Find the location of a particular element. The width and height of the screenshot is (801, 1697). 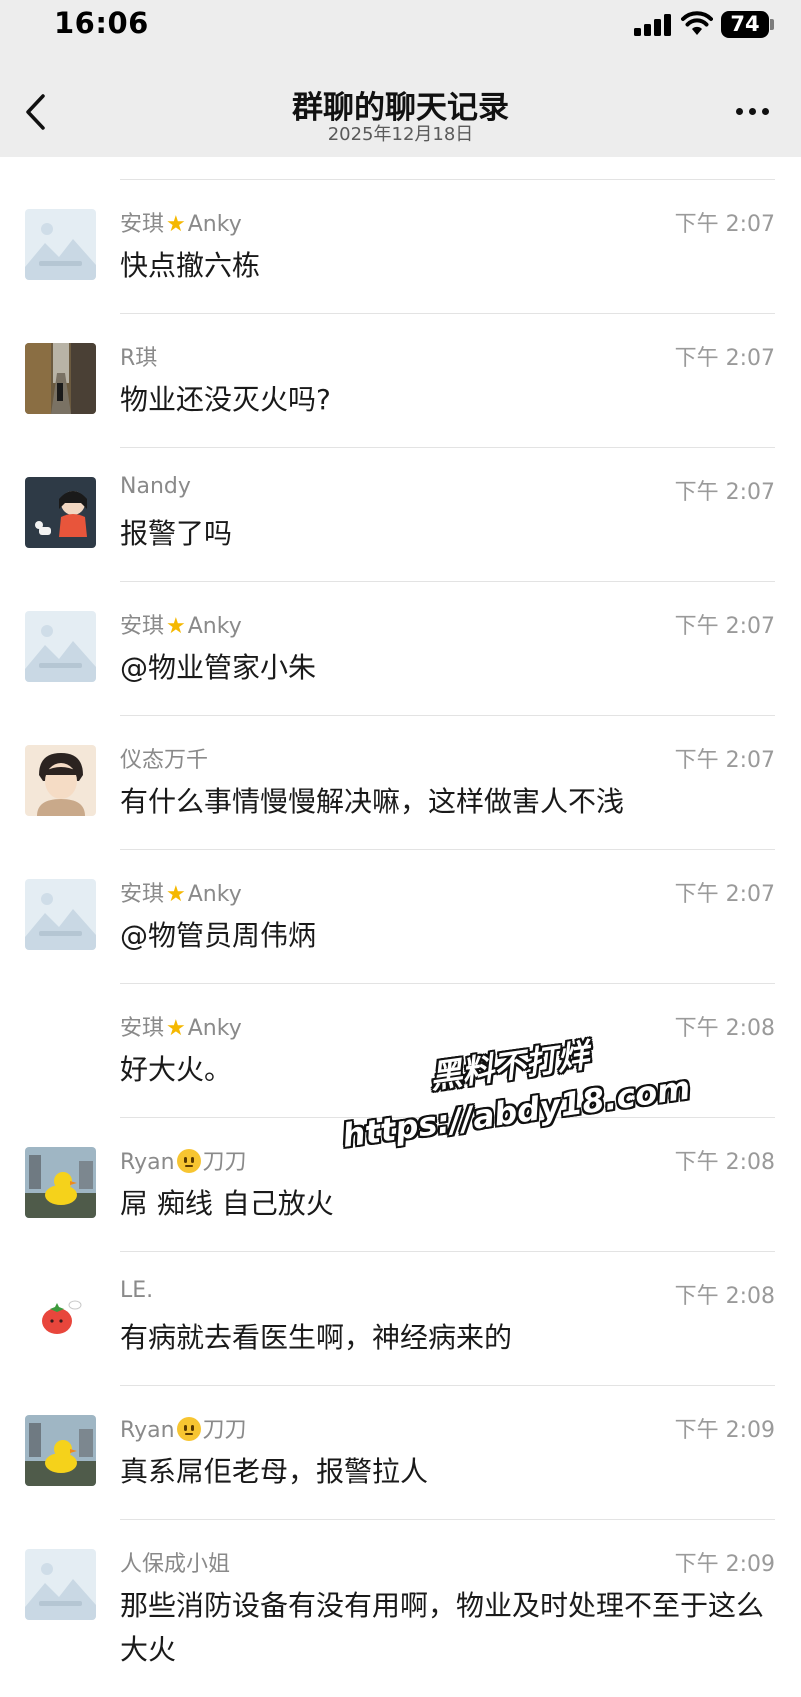

message-item: 人保成小姐 下午 2:09 那些消防设备有没有用啊，物业及时处理不至于这么大火 is located at coordinates (400, 1608).